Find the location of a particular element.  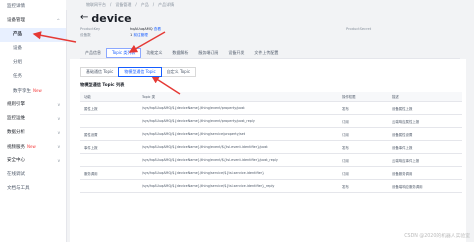

subtab-2: 自定义 Topic is located at coordinates (178, 72).